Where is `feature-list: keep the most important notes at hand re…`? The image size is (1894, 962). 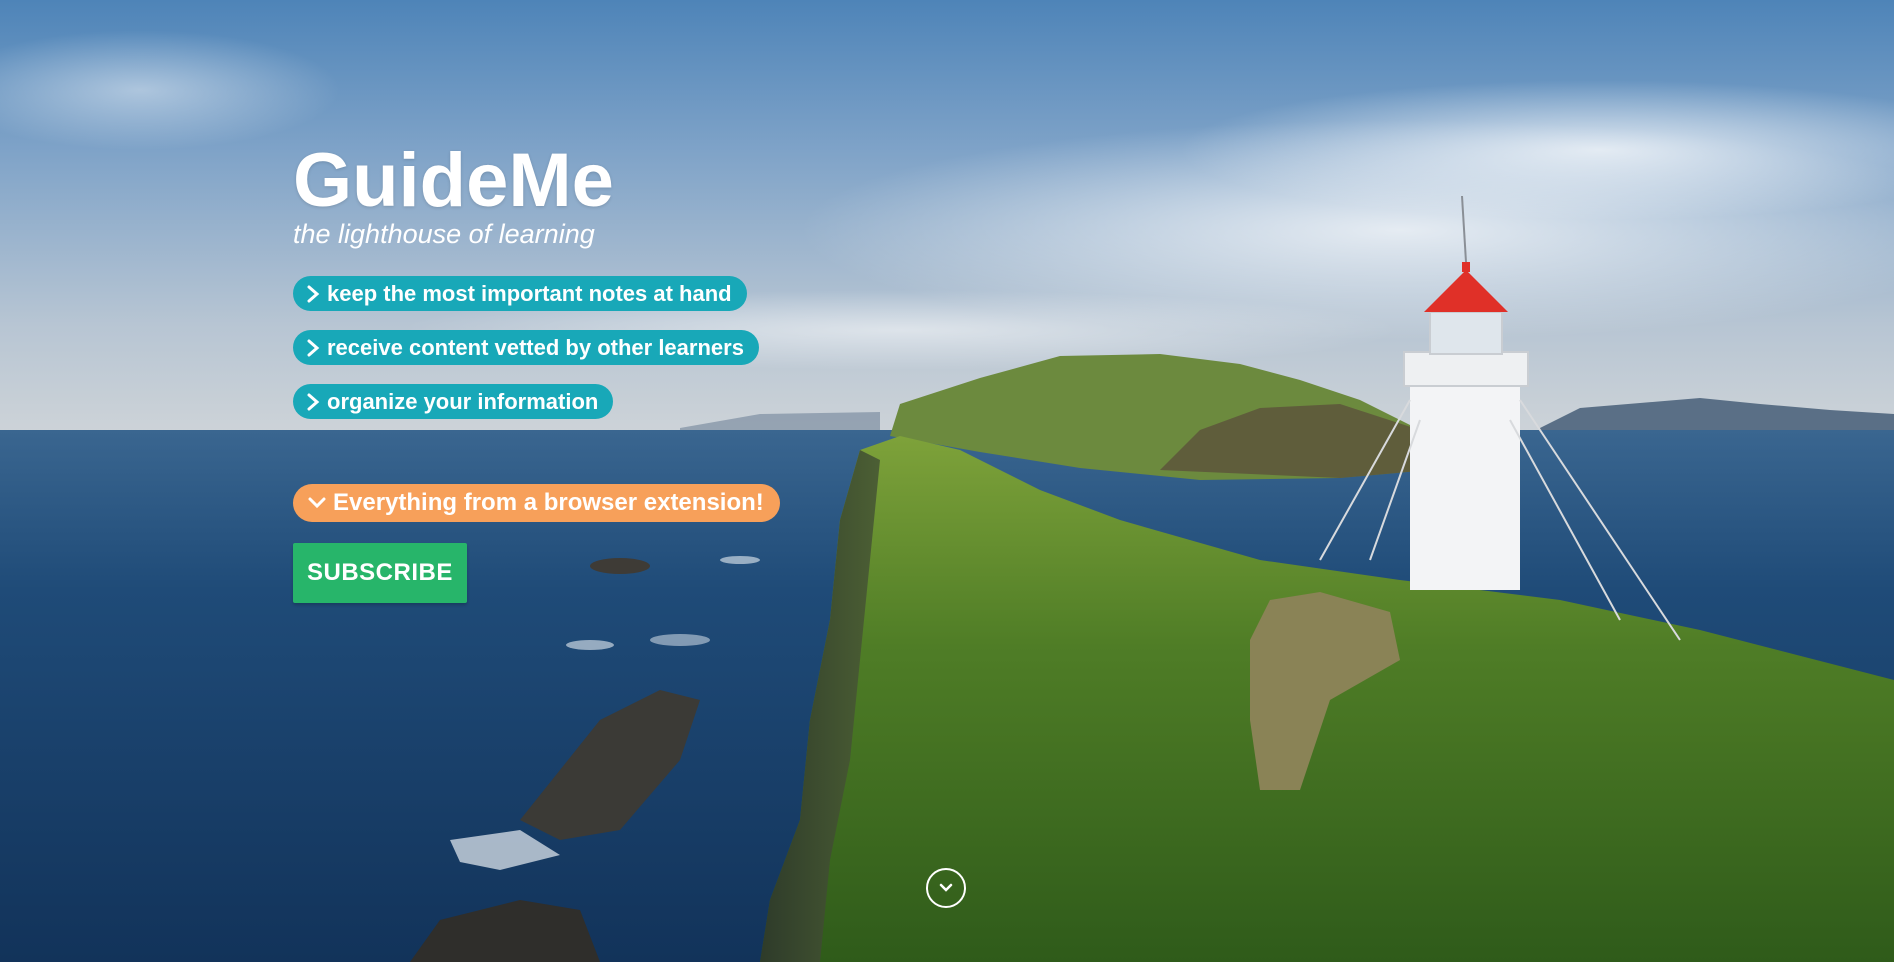
feature-list: keep the most important notes at hand re… is located at coordinates (593, 357).